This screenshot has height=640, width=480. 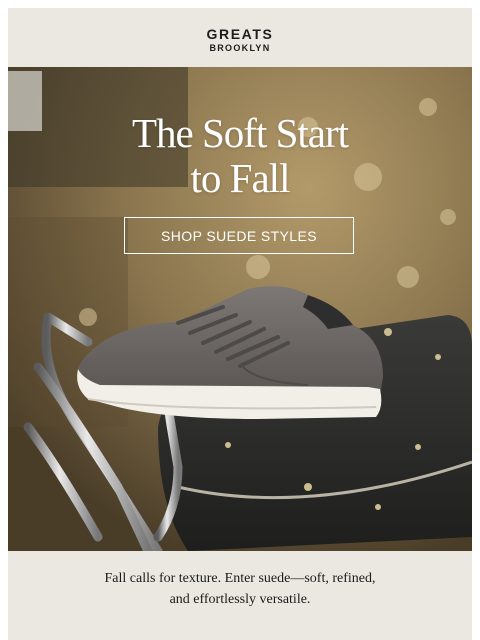 I want to click on brand-name: GREATS, so click(x=240, y=34).